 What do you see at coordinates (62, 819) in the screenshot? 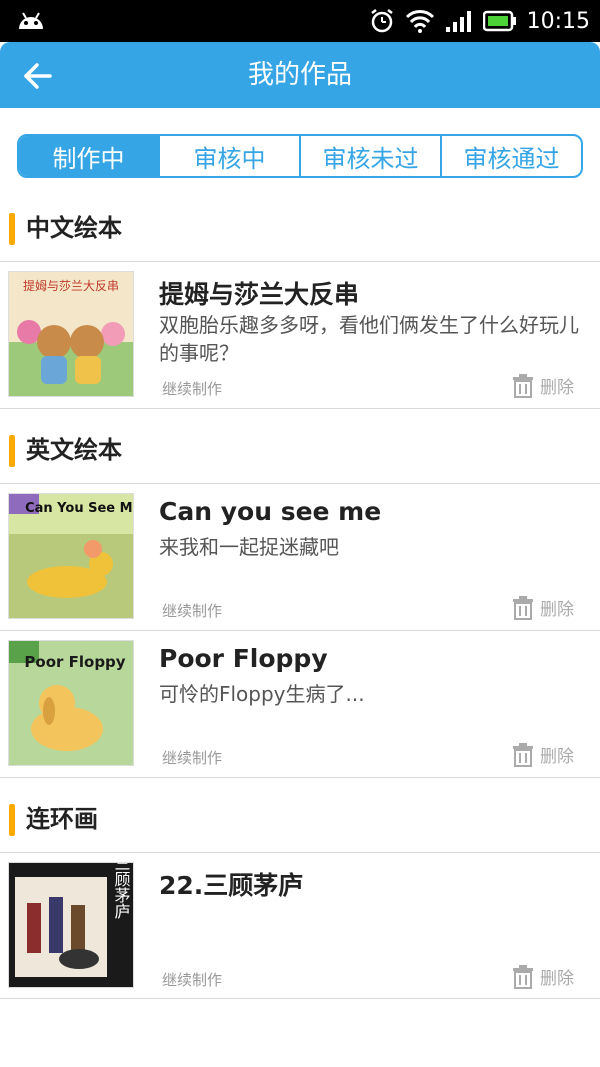
I see `section-title: 连环画` at bounding box center [62, 819].